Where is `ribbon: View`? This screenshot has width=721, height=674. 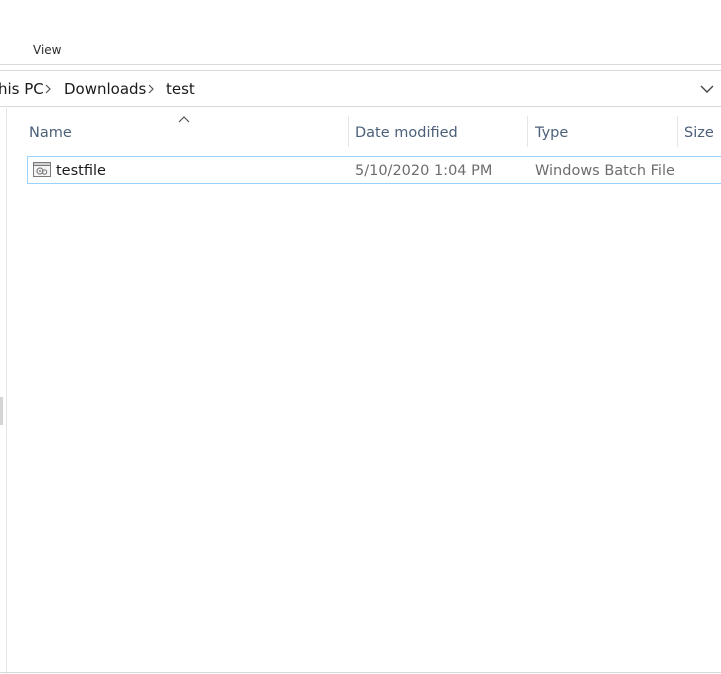 ribbon: View is located at coordinates (360, 32).